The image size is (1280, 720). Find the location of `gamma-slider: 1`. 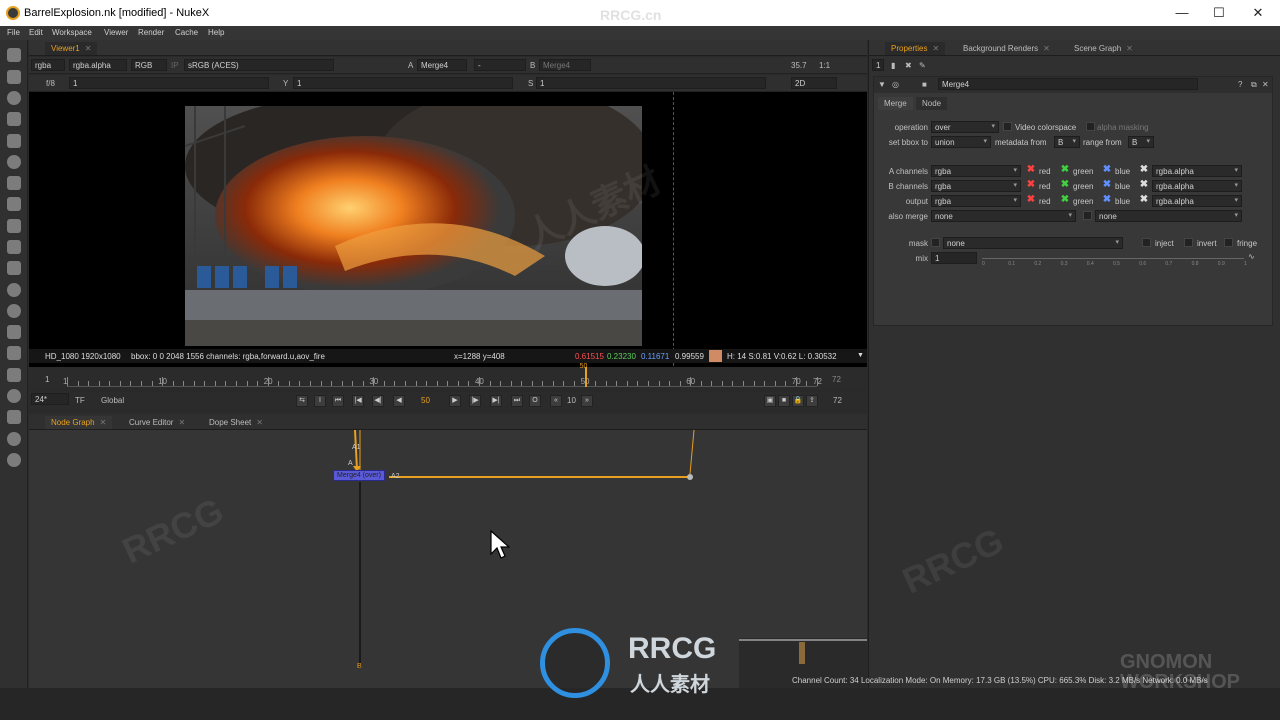

gamma-slider: 1 is located at coordinates (403, 83).